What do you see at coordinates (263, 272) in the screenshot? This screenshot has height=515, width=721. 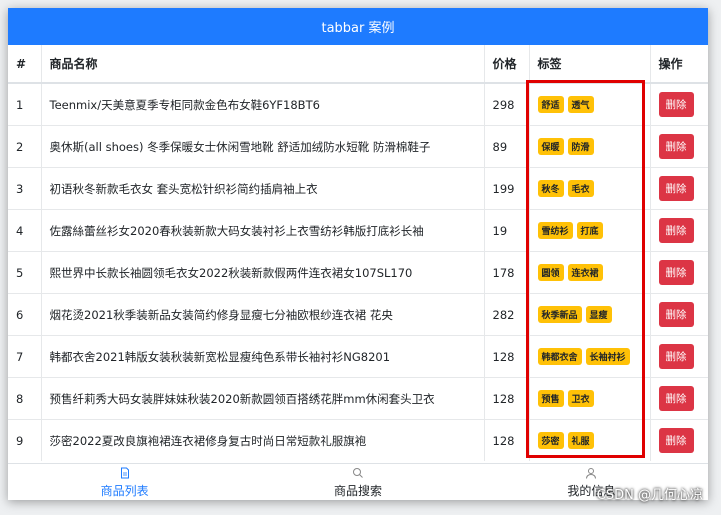 I see `product-name: 熙世界中长款长袖圆领毛衣女2022秋装新款假两件连衣裙女107SL170` at bounding box center [263, 272].